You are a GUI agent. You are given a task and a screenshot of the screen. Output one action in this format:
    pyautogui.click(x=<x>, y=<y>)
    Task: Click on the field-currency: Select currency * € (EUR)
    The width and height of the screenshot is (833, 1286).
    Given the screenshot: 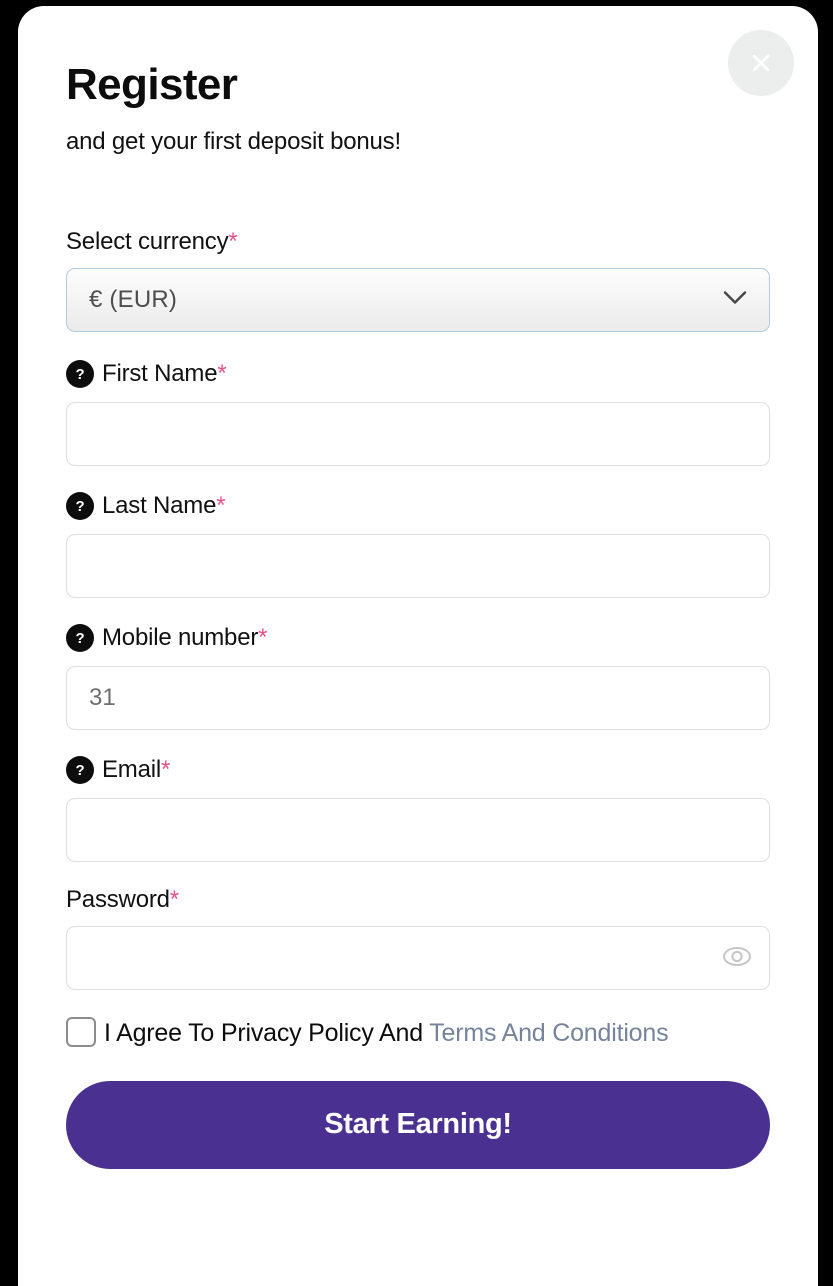 What is the action you would take?
    pyautogui.click(x=418, y=281)
    